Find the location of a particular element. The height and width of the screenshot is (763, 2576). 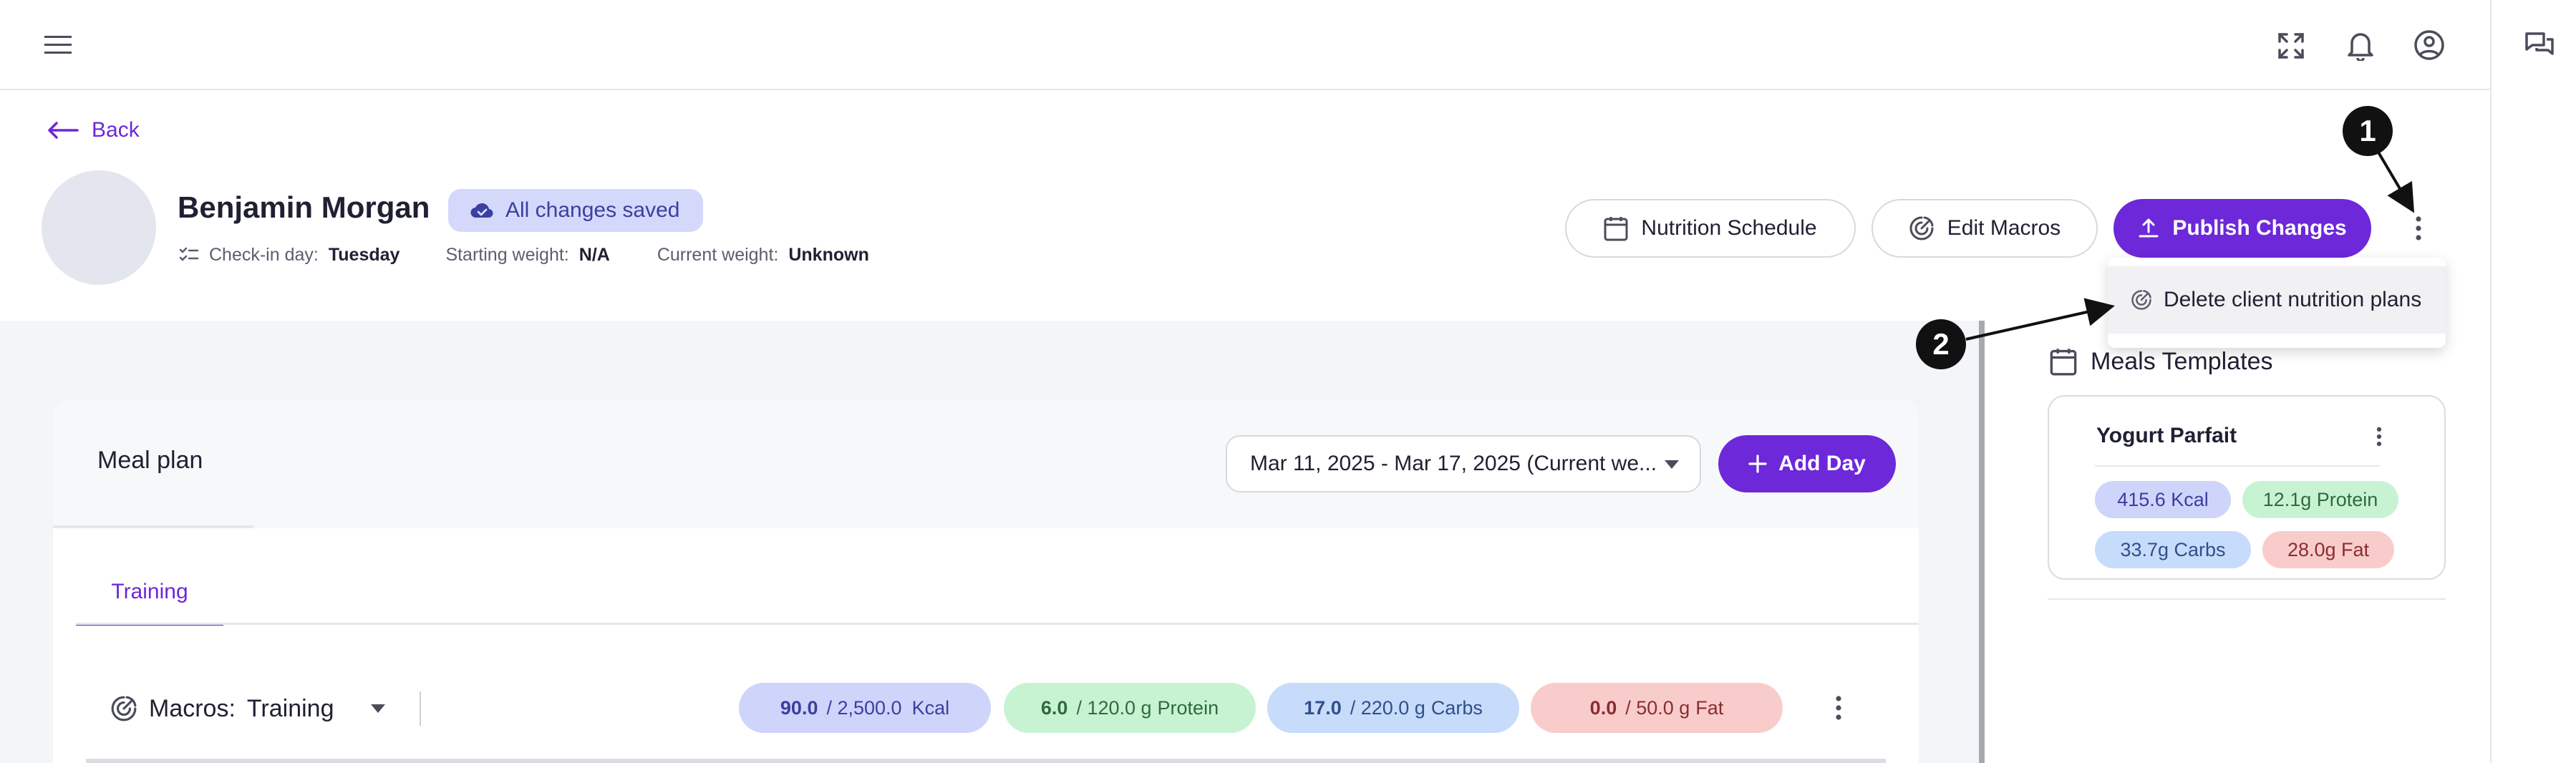

annotation-arrows is located at coordinates (2190, 243).